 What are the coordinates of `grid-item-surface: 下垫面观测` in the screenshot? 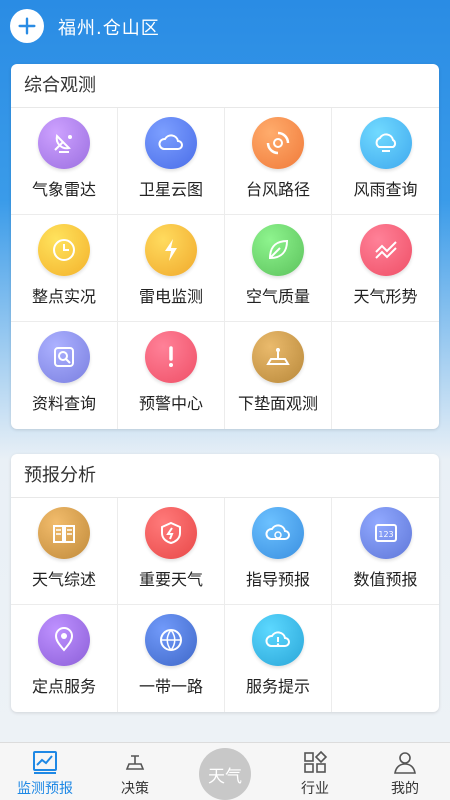 It's located at (278, 375).